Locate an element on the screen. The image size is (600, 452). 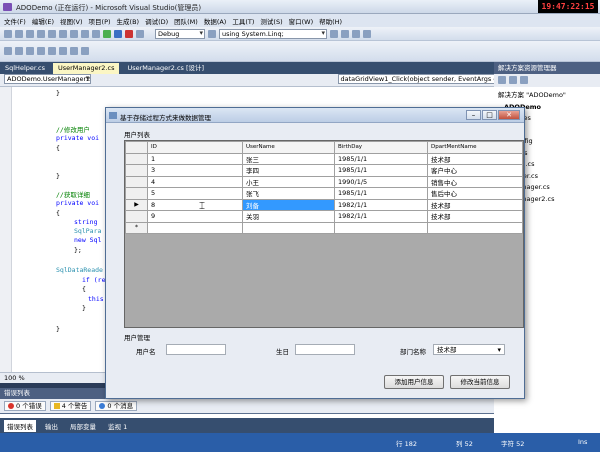
grid-corner is located at coordinates (136, 147).